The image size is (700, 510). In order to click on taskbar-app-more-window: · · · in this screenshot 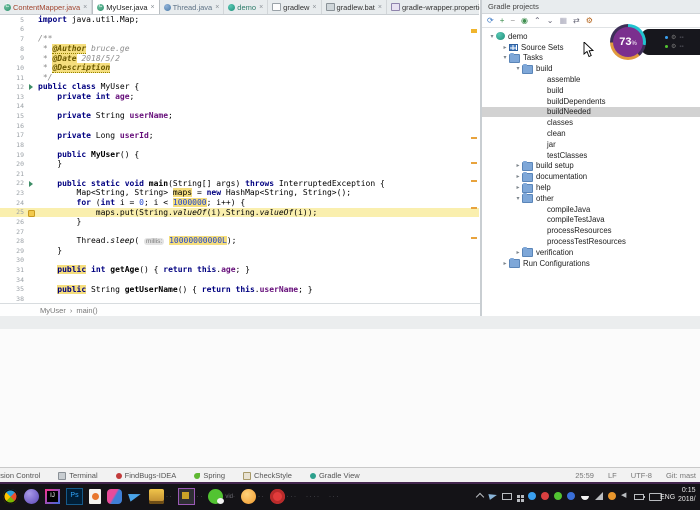, I will do `click(331, 496)`.